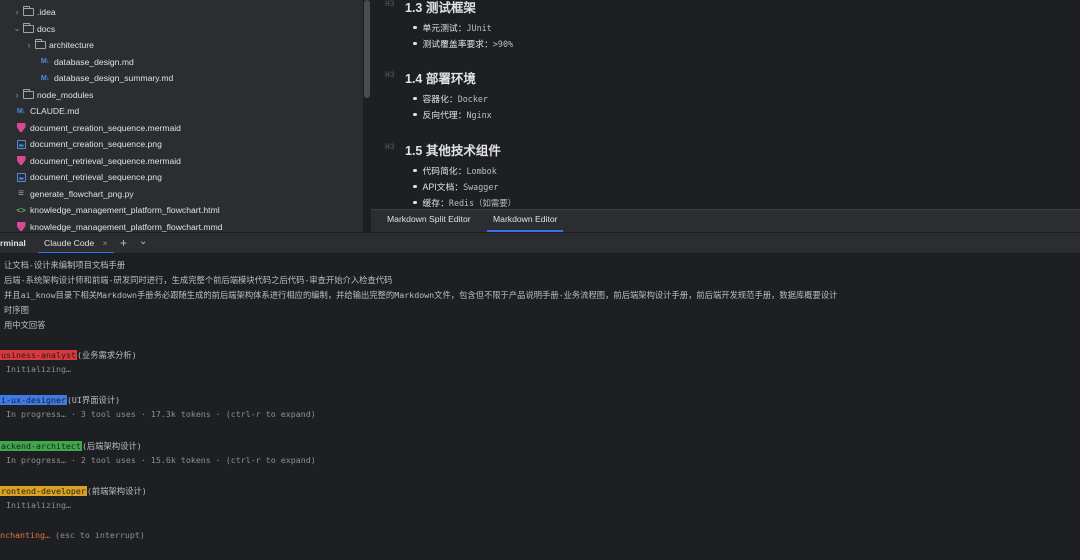 This screenshot has width=1080, height=560. What do you see at coordinates (46, 12) in the screenshot?
I see `tree-item-label: .idea` at bounding box center [46, 12].